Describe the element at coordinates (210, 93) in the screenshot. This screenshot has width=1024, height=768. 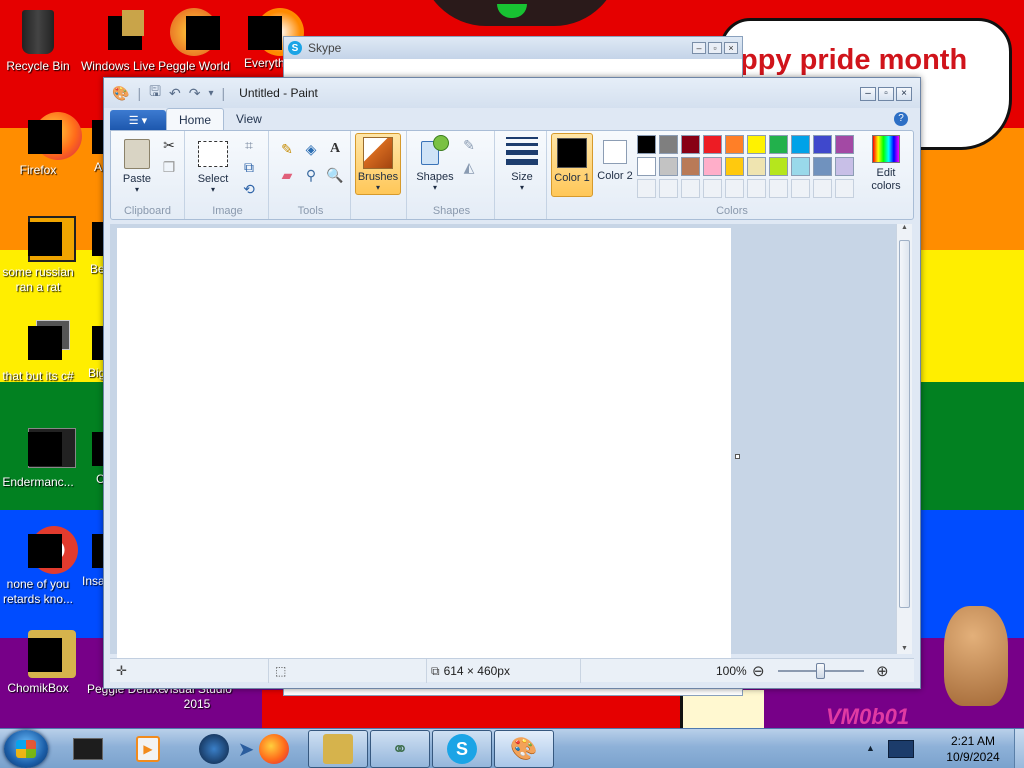
I see `customize-toolbar-icon: ▾` at that location.